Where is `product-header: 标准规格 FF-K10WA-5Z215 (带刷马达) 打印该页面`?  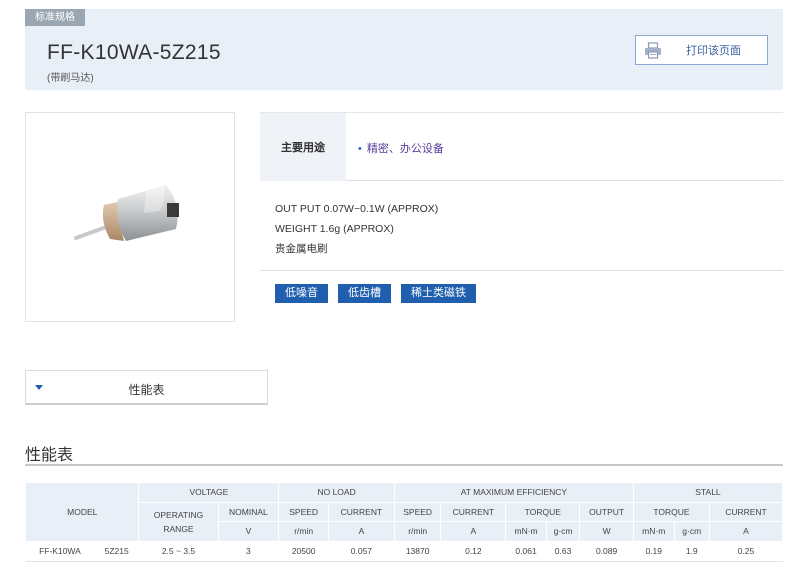
product-header: 标准规格 FF-K10WA-5Z215 (带刷马达) 打印该页面 is located at coordinates (404, 49).